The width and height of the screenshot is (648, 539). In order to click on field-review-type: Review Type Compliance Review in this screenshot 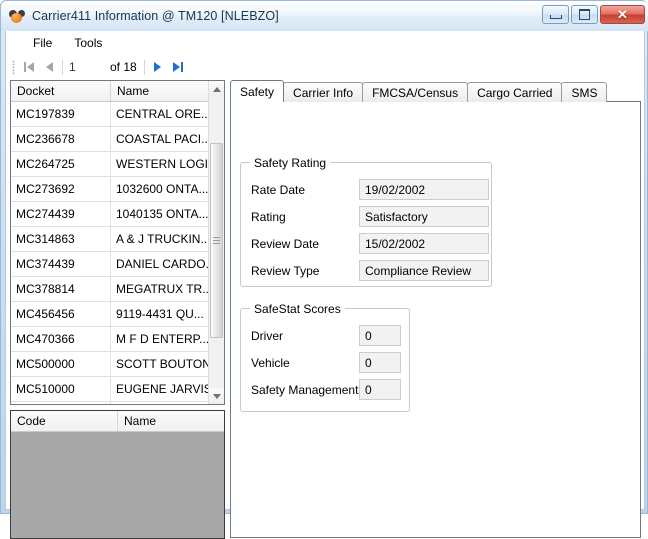, I will do `click(370, 270)`.